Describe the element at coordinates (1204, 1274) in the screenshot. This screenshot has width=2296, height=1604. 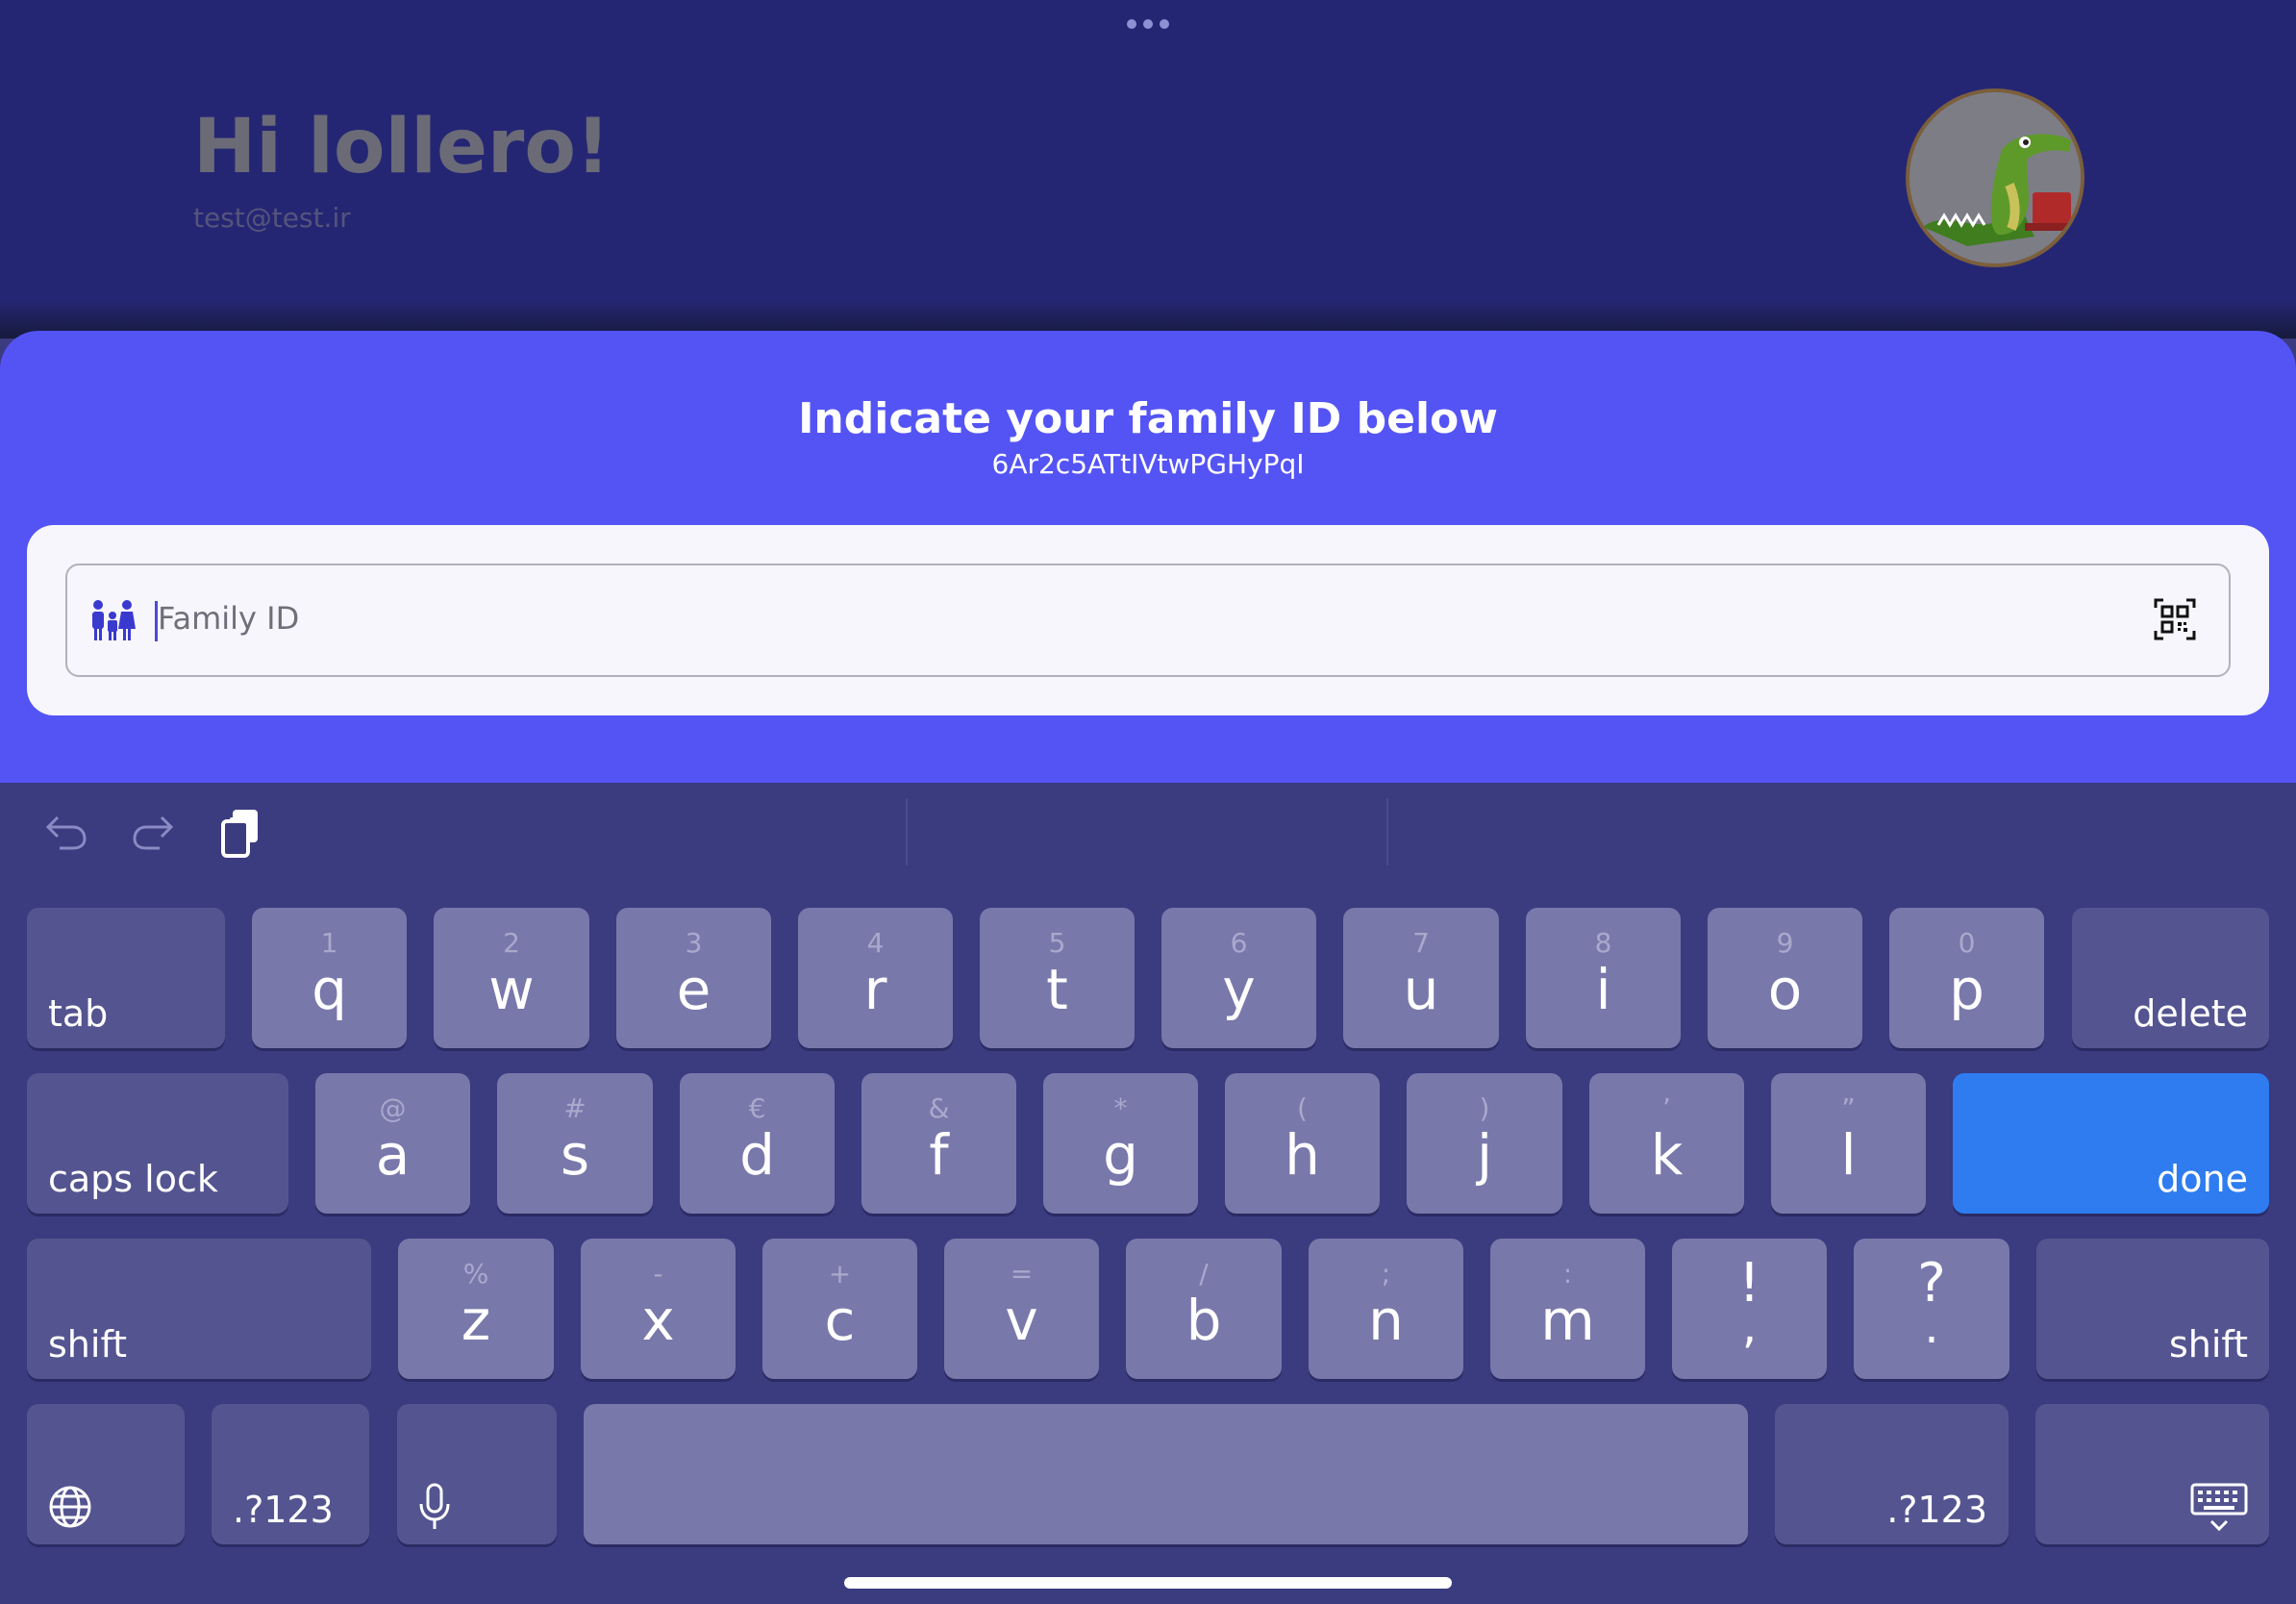
I see `key-hint: /` at that location.